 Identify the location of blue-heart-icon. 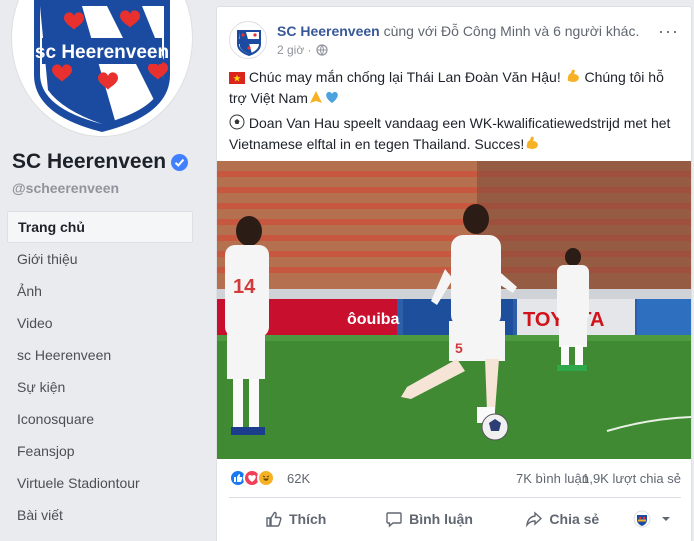
(332, 97).